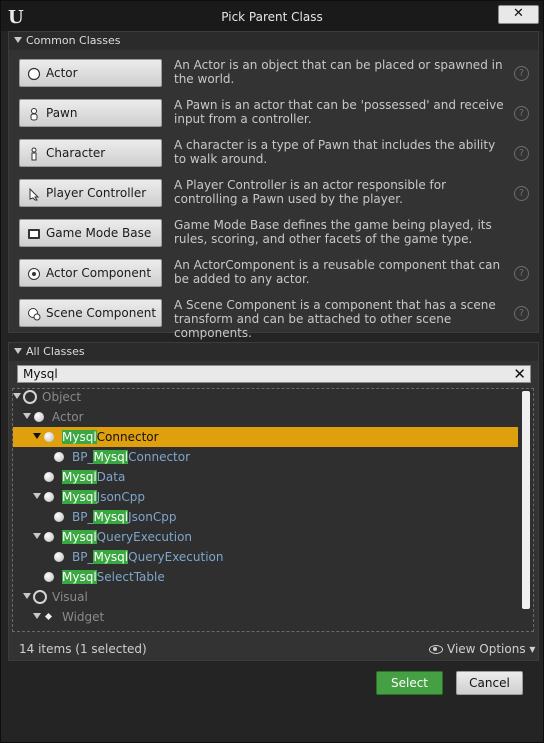 This screenshot has width=544, height=743. Describe the element at coordinates (70, 597) in the screenshot. I see `tree-row-label: Visual` at that location.